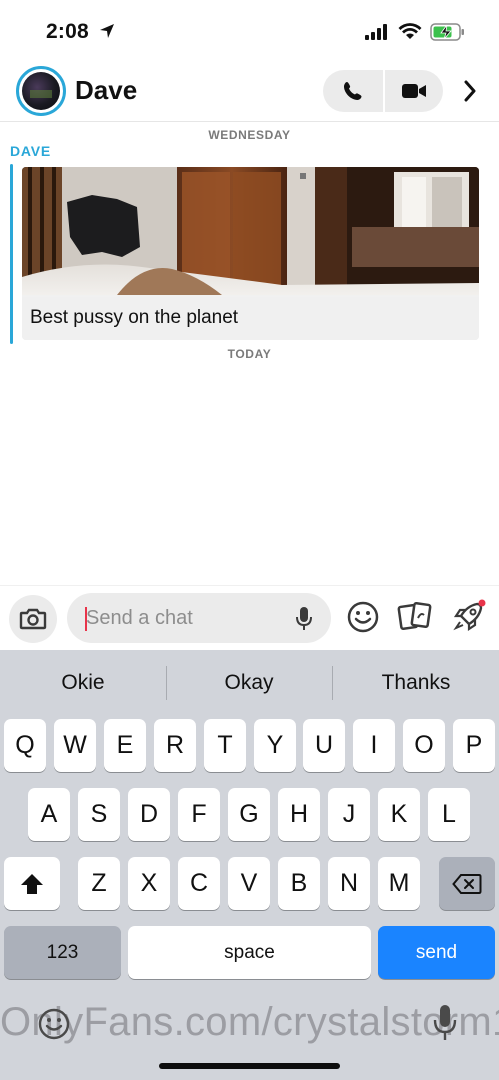 This screenshot has width=499, height=1080. What do you see at coordinates (424, 745) in the screenshot?
I see `key-o: O` at bounding box center [424, 745].